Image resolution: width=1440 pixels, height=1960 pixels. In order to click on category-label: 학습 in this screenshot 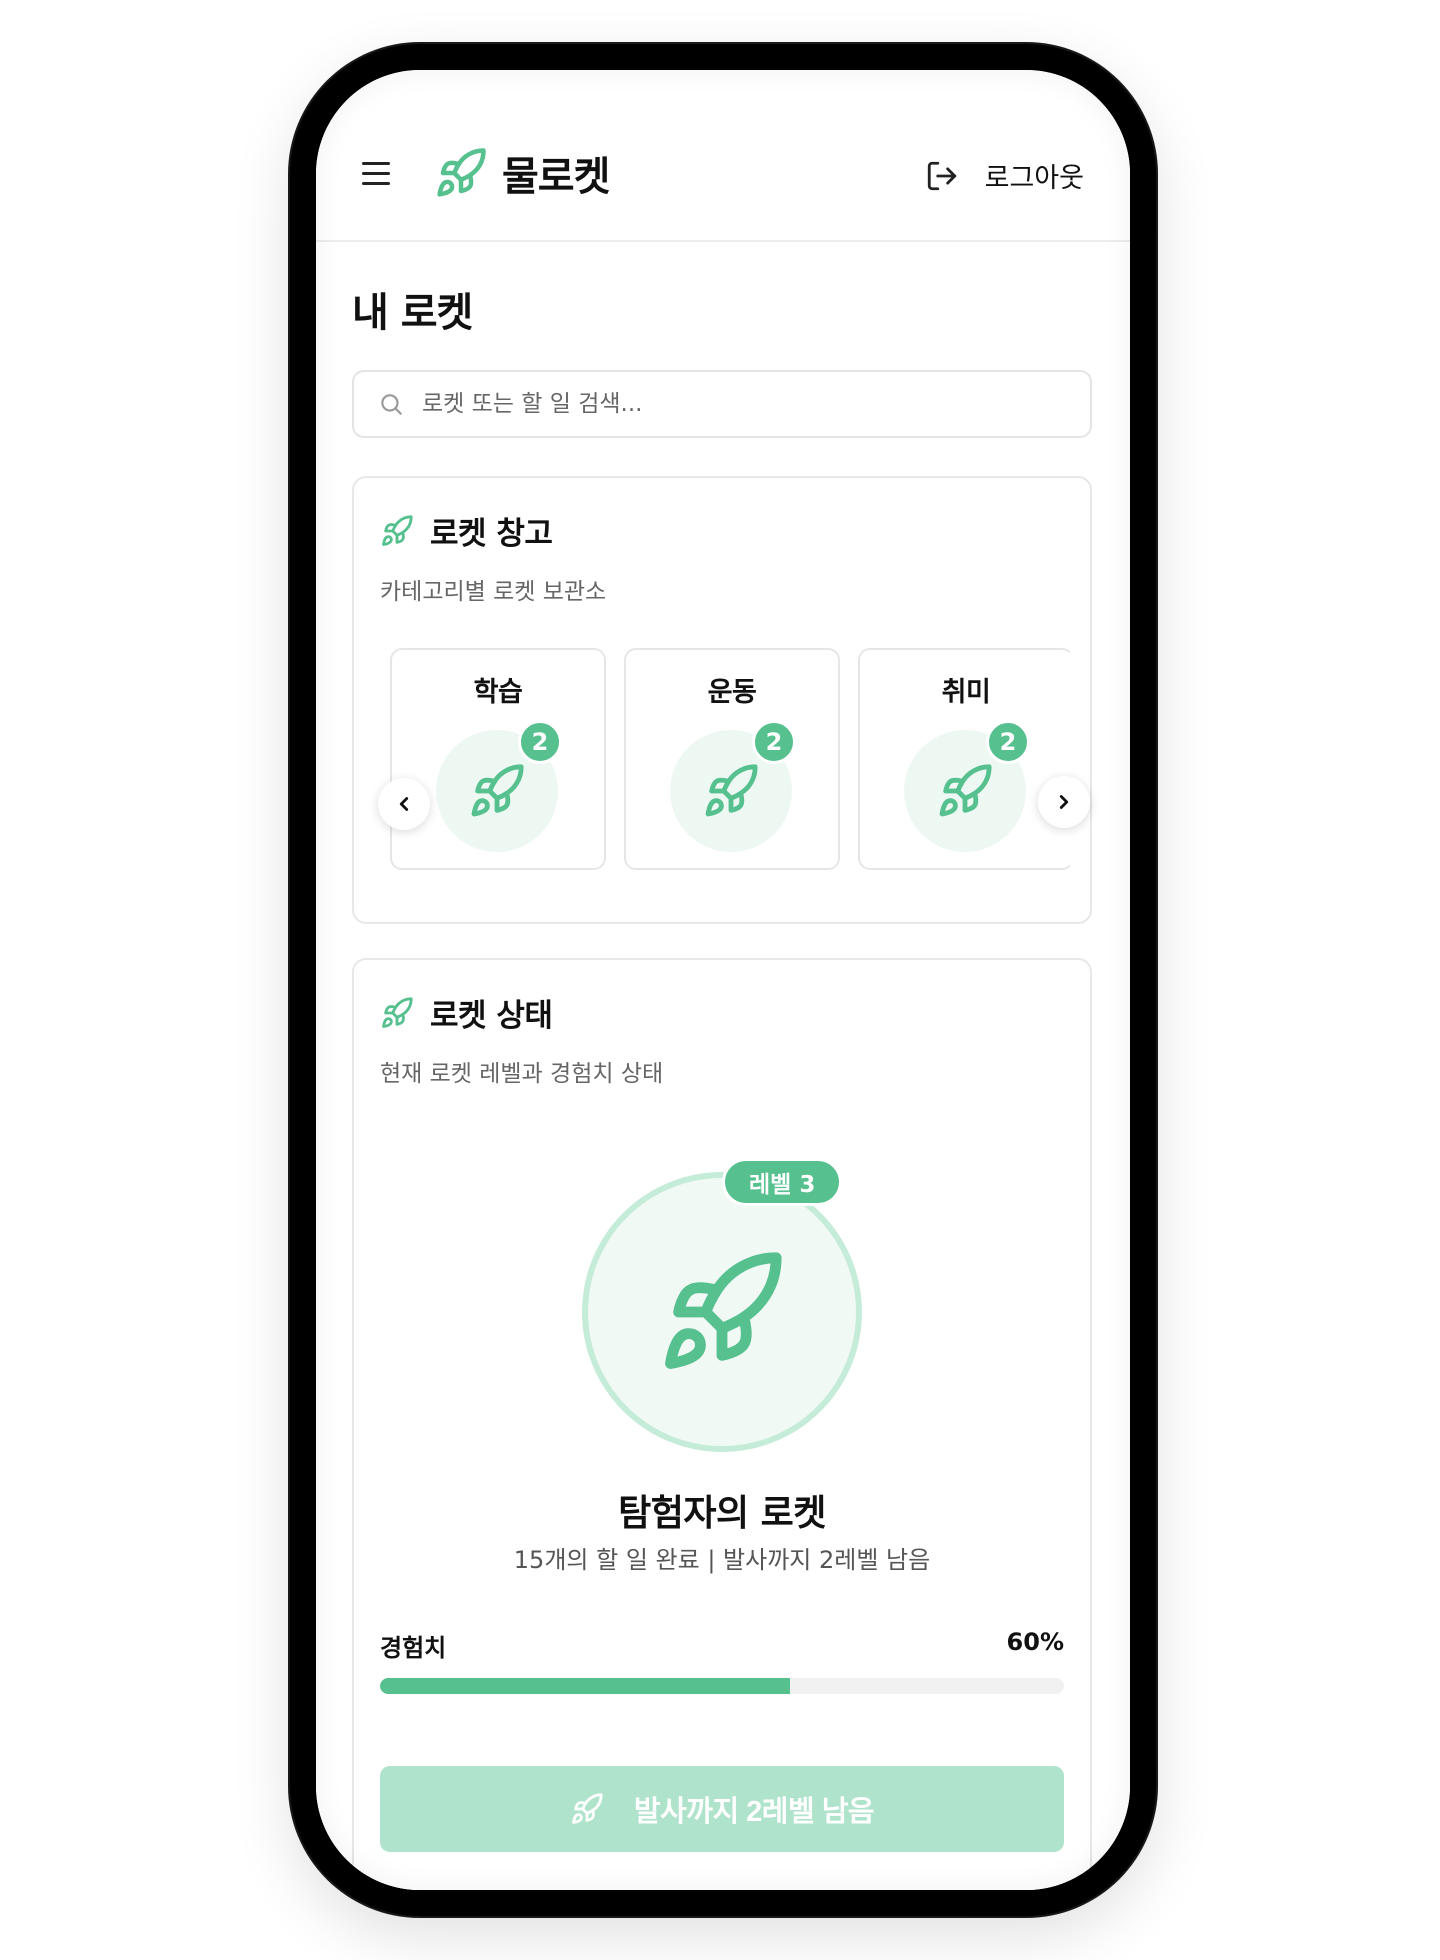, I will do `click(498, 692)`.